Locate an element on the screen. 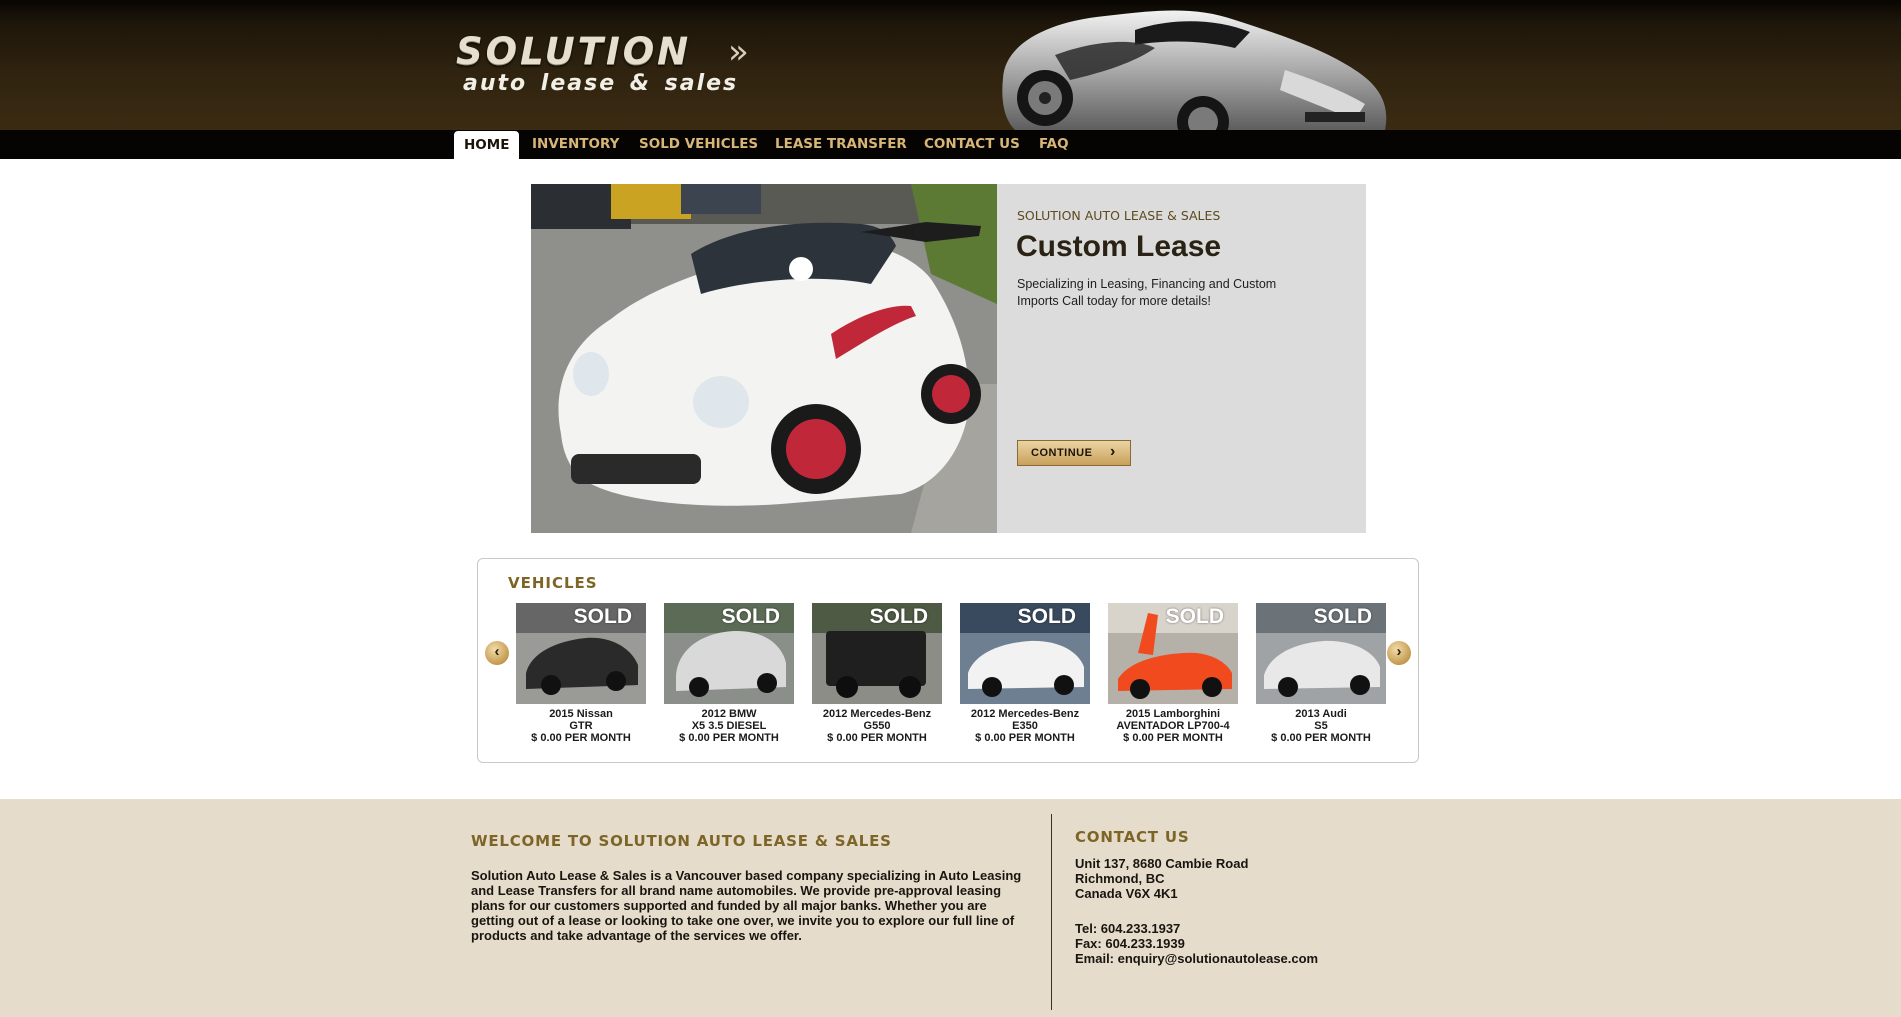 The image size is (1901, 1017). vehicle-name: 2015 Nissan is located at coordinates (581, 714).